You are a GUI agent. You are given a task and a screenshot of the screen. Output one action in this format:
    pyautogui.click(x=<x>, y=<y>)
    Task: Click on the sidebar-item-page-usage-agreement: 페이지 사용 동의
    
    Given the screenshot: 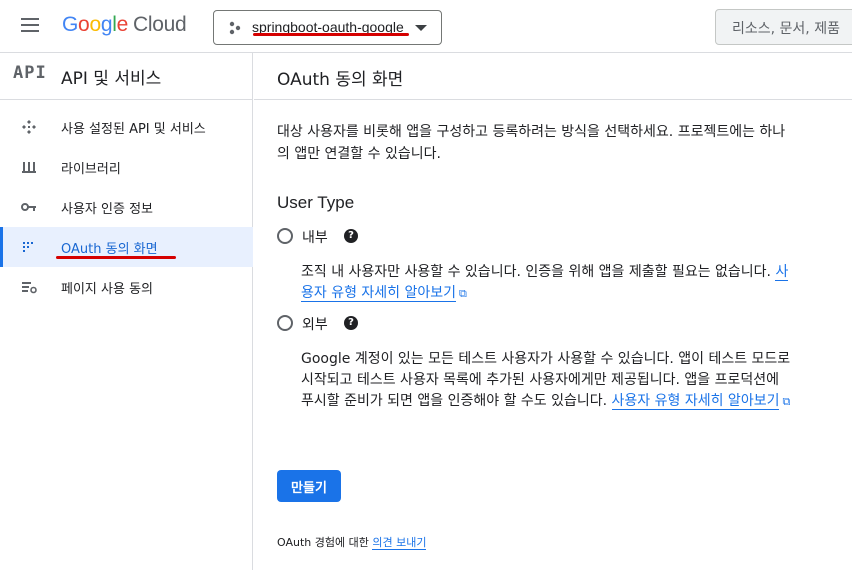 What is the action you would take?
    pyautogui.click(x=126, y=287)
    